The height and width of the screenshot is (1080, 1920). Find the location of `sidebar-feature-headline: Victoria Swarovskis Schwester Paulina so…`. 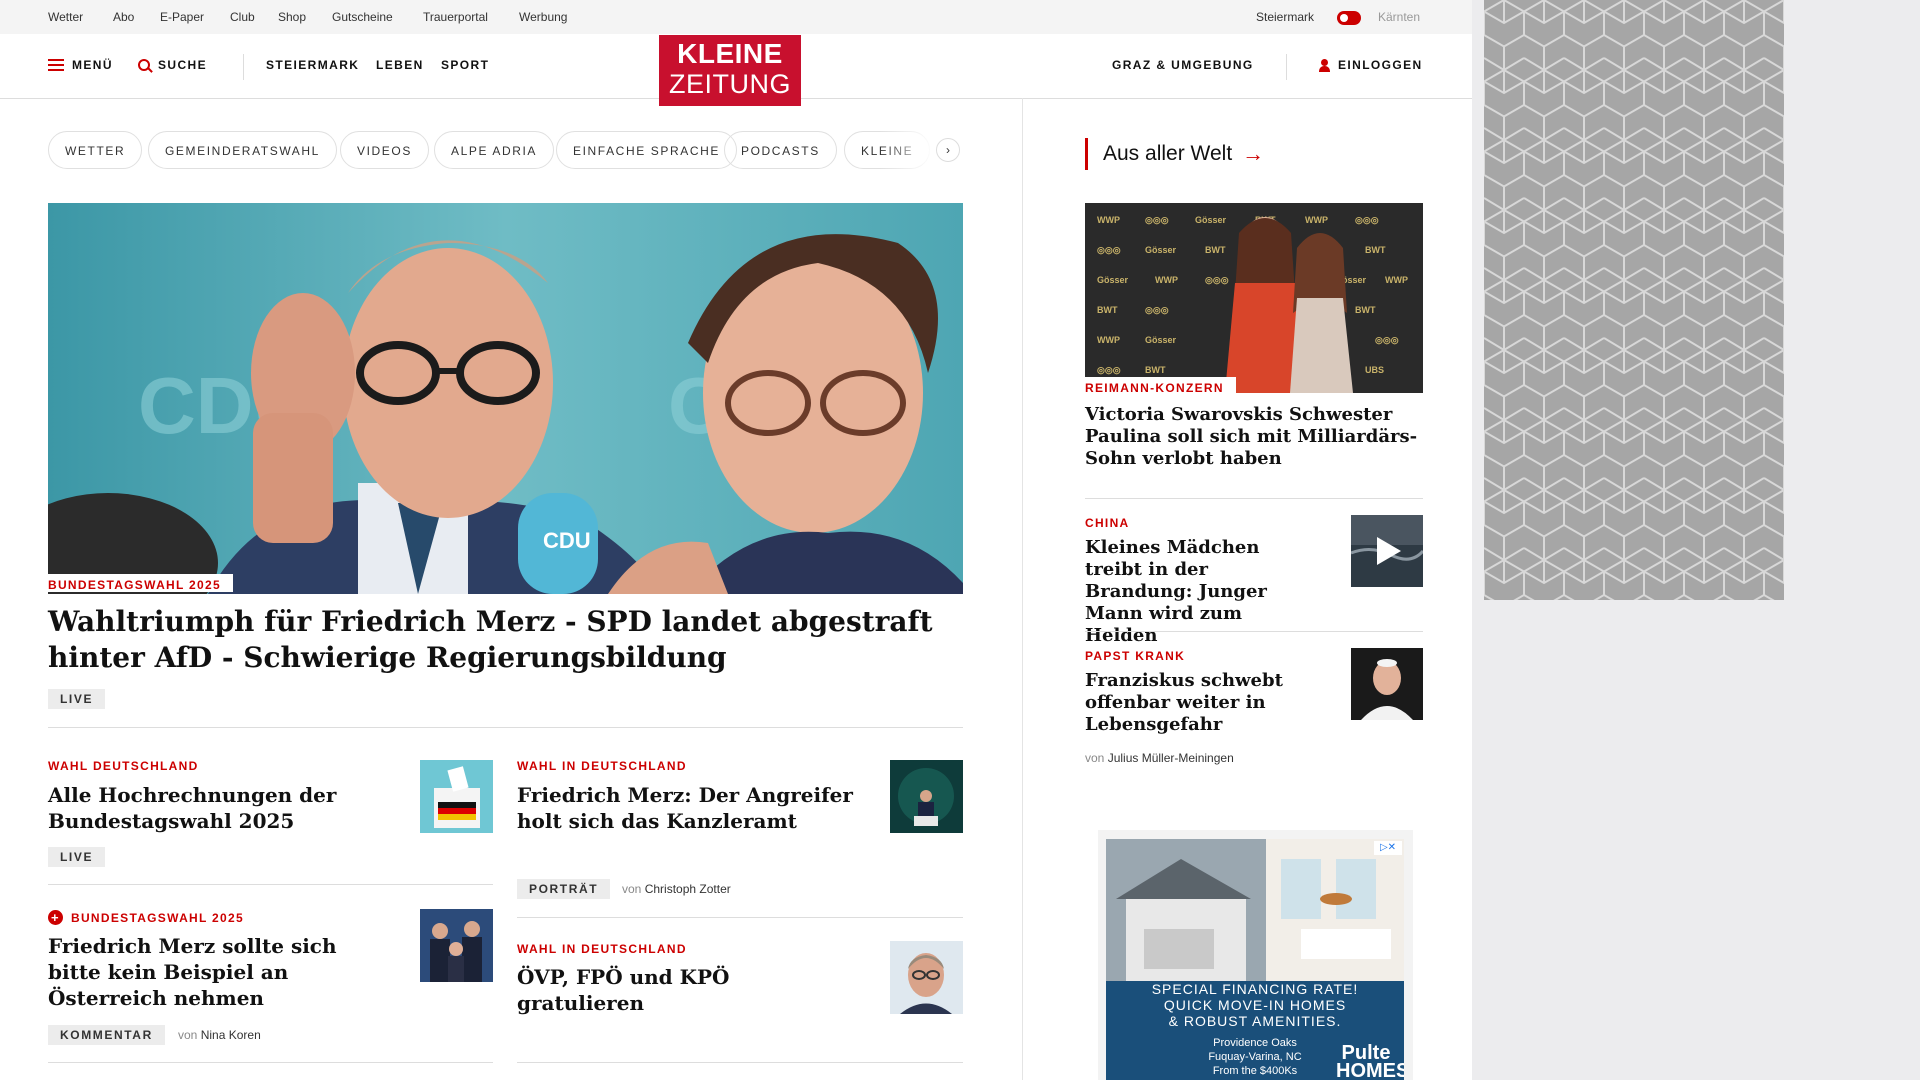

sidebar-feature-headline: Victoria Swarovskis Schwester Paulina so… is located at coordinates (1254, 437).